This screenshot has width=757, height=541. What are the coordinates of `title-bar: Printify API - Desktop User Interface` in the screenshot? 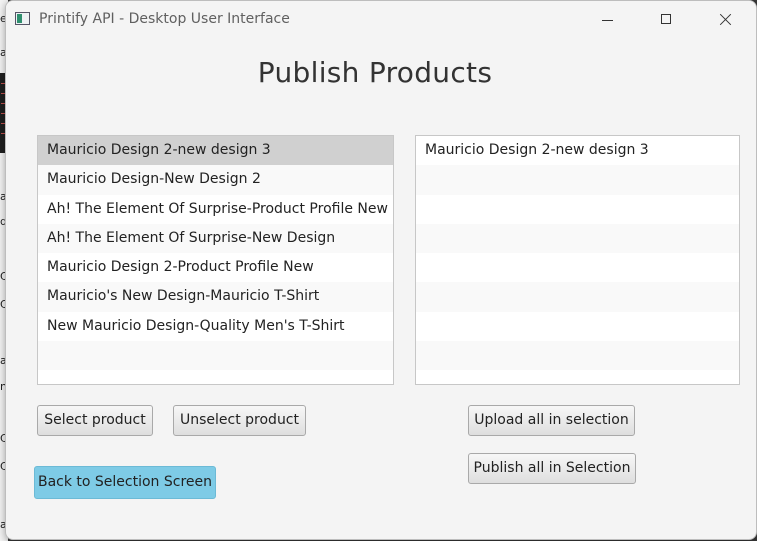 It's located at (381, 19).